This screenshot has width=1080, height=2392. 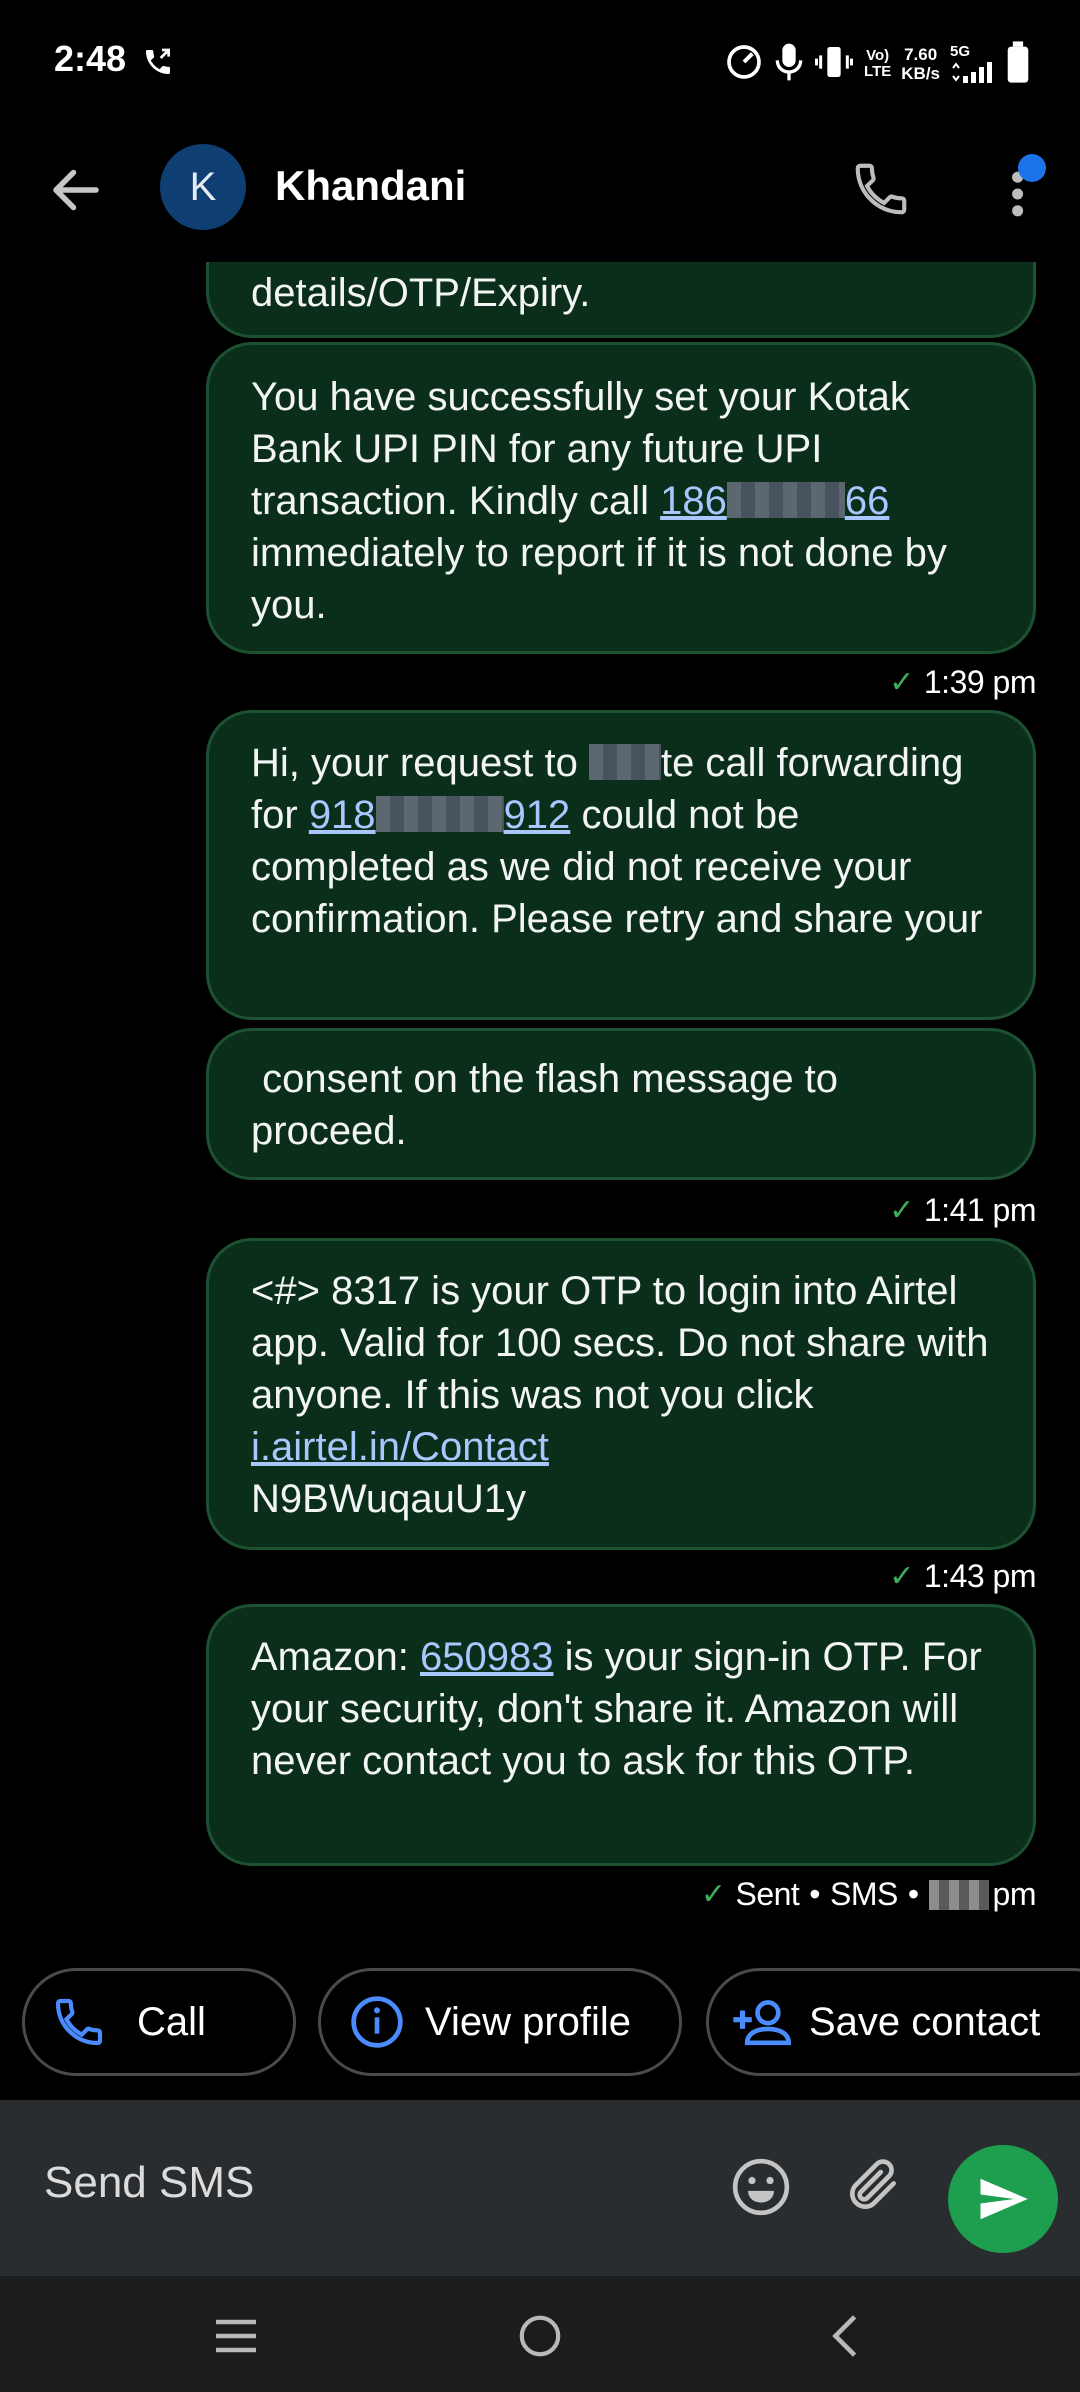 I want to click on network-top: Vo), so click(x=878, y=55).